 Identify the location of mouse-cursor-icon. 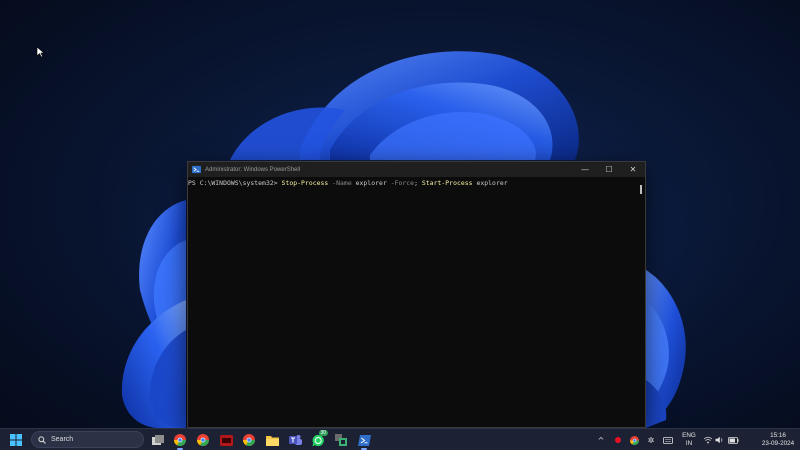
(41, 52).